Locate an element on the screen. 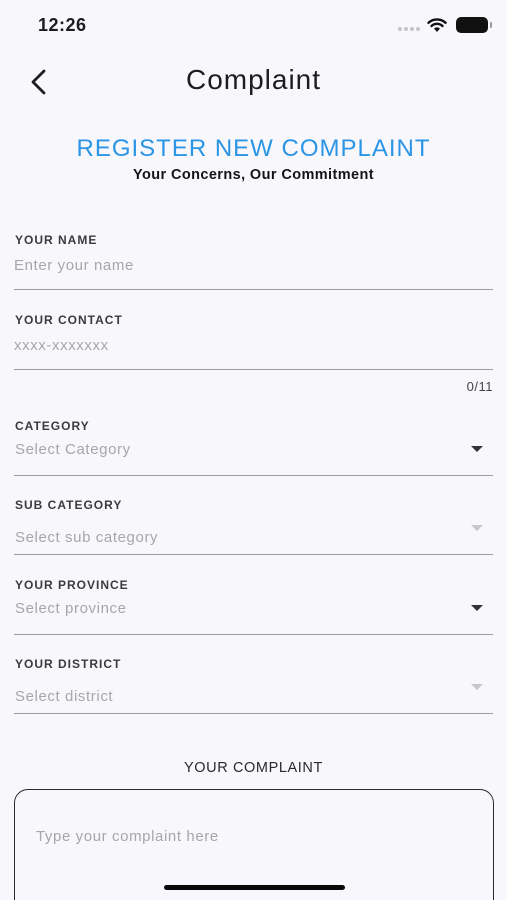 The height and width of the screenshot is (900, 507). district-label: YOUR DISTRICT is located at coordinates (68, 664).